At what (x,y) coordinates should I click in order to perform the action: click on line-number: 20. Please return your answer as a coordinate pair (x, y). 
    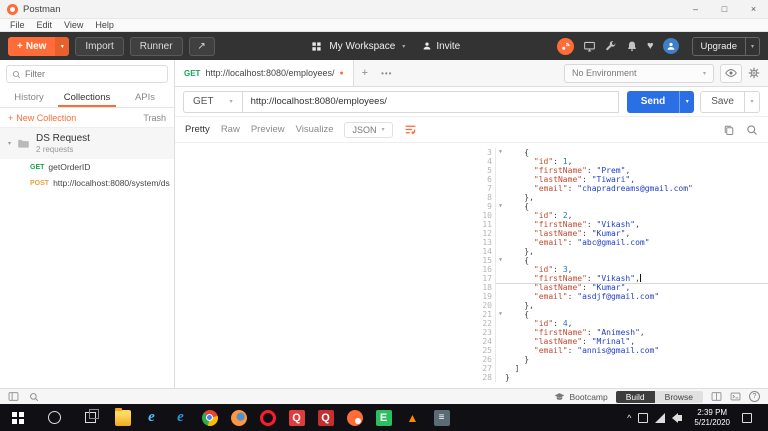
    Looking at the image, I should click on (488, 305).